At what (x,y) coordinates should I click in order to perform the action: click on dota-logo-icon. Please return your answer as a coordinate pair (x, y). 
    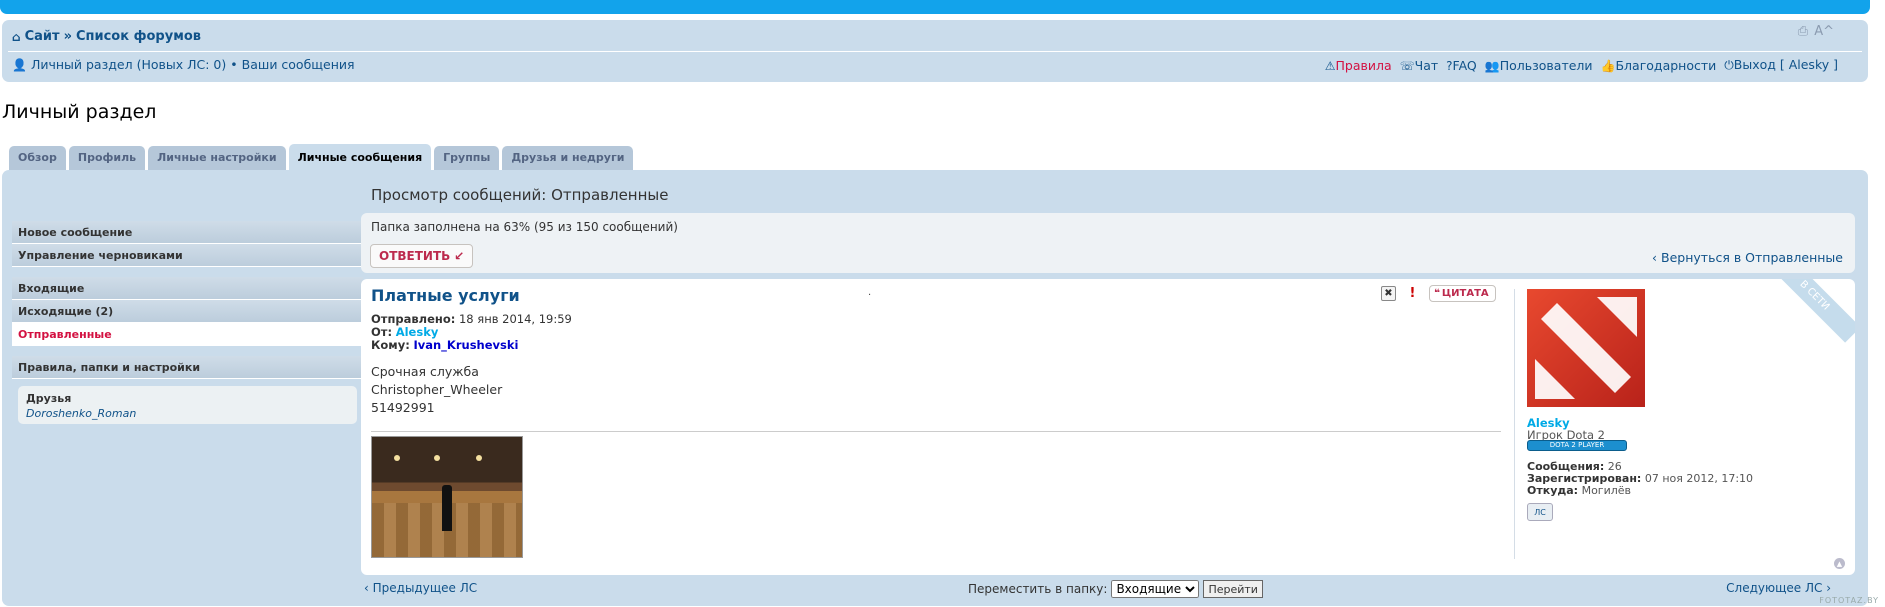
    Looking at the image, I should click on (1586, 348).